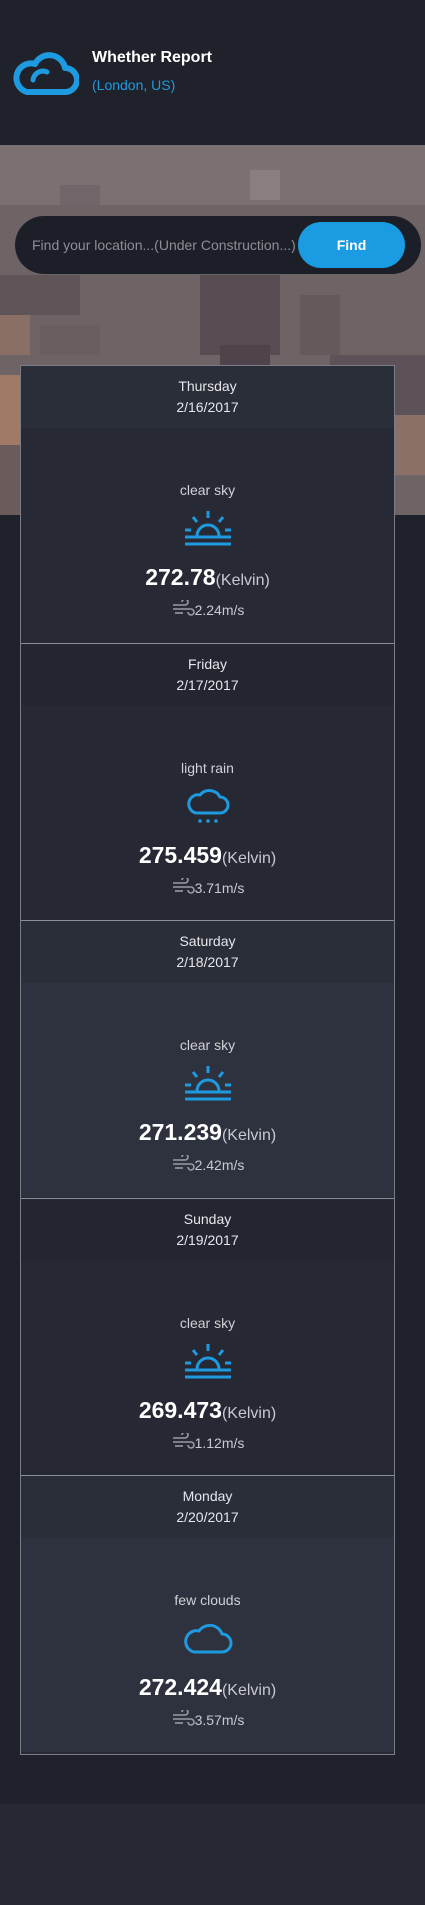  Describe the element at coordinates (208, 1639) in the screenshot. I see `cloud-icon` at that location.